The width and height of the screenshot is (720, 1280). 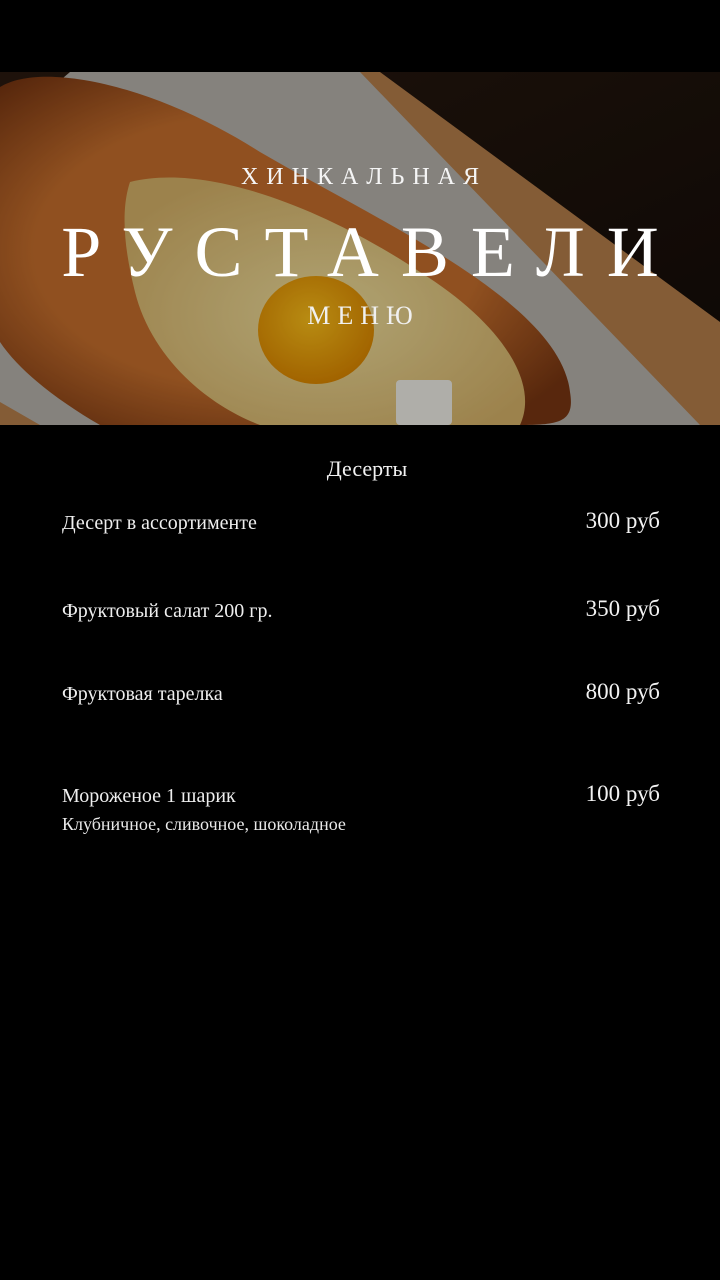 I want to click on item-price: 300 руб, so click(x=622, y=520).